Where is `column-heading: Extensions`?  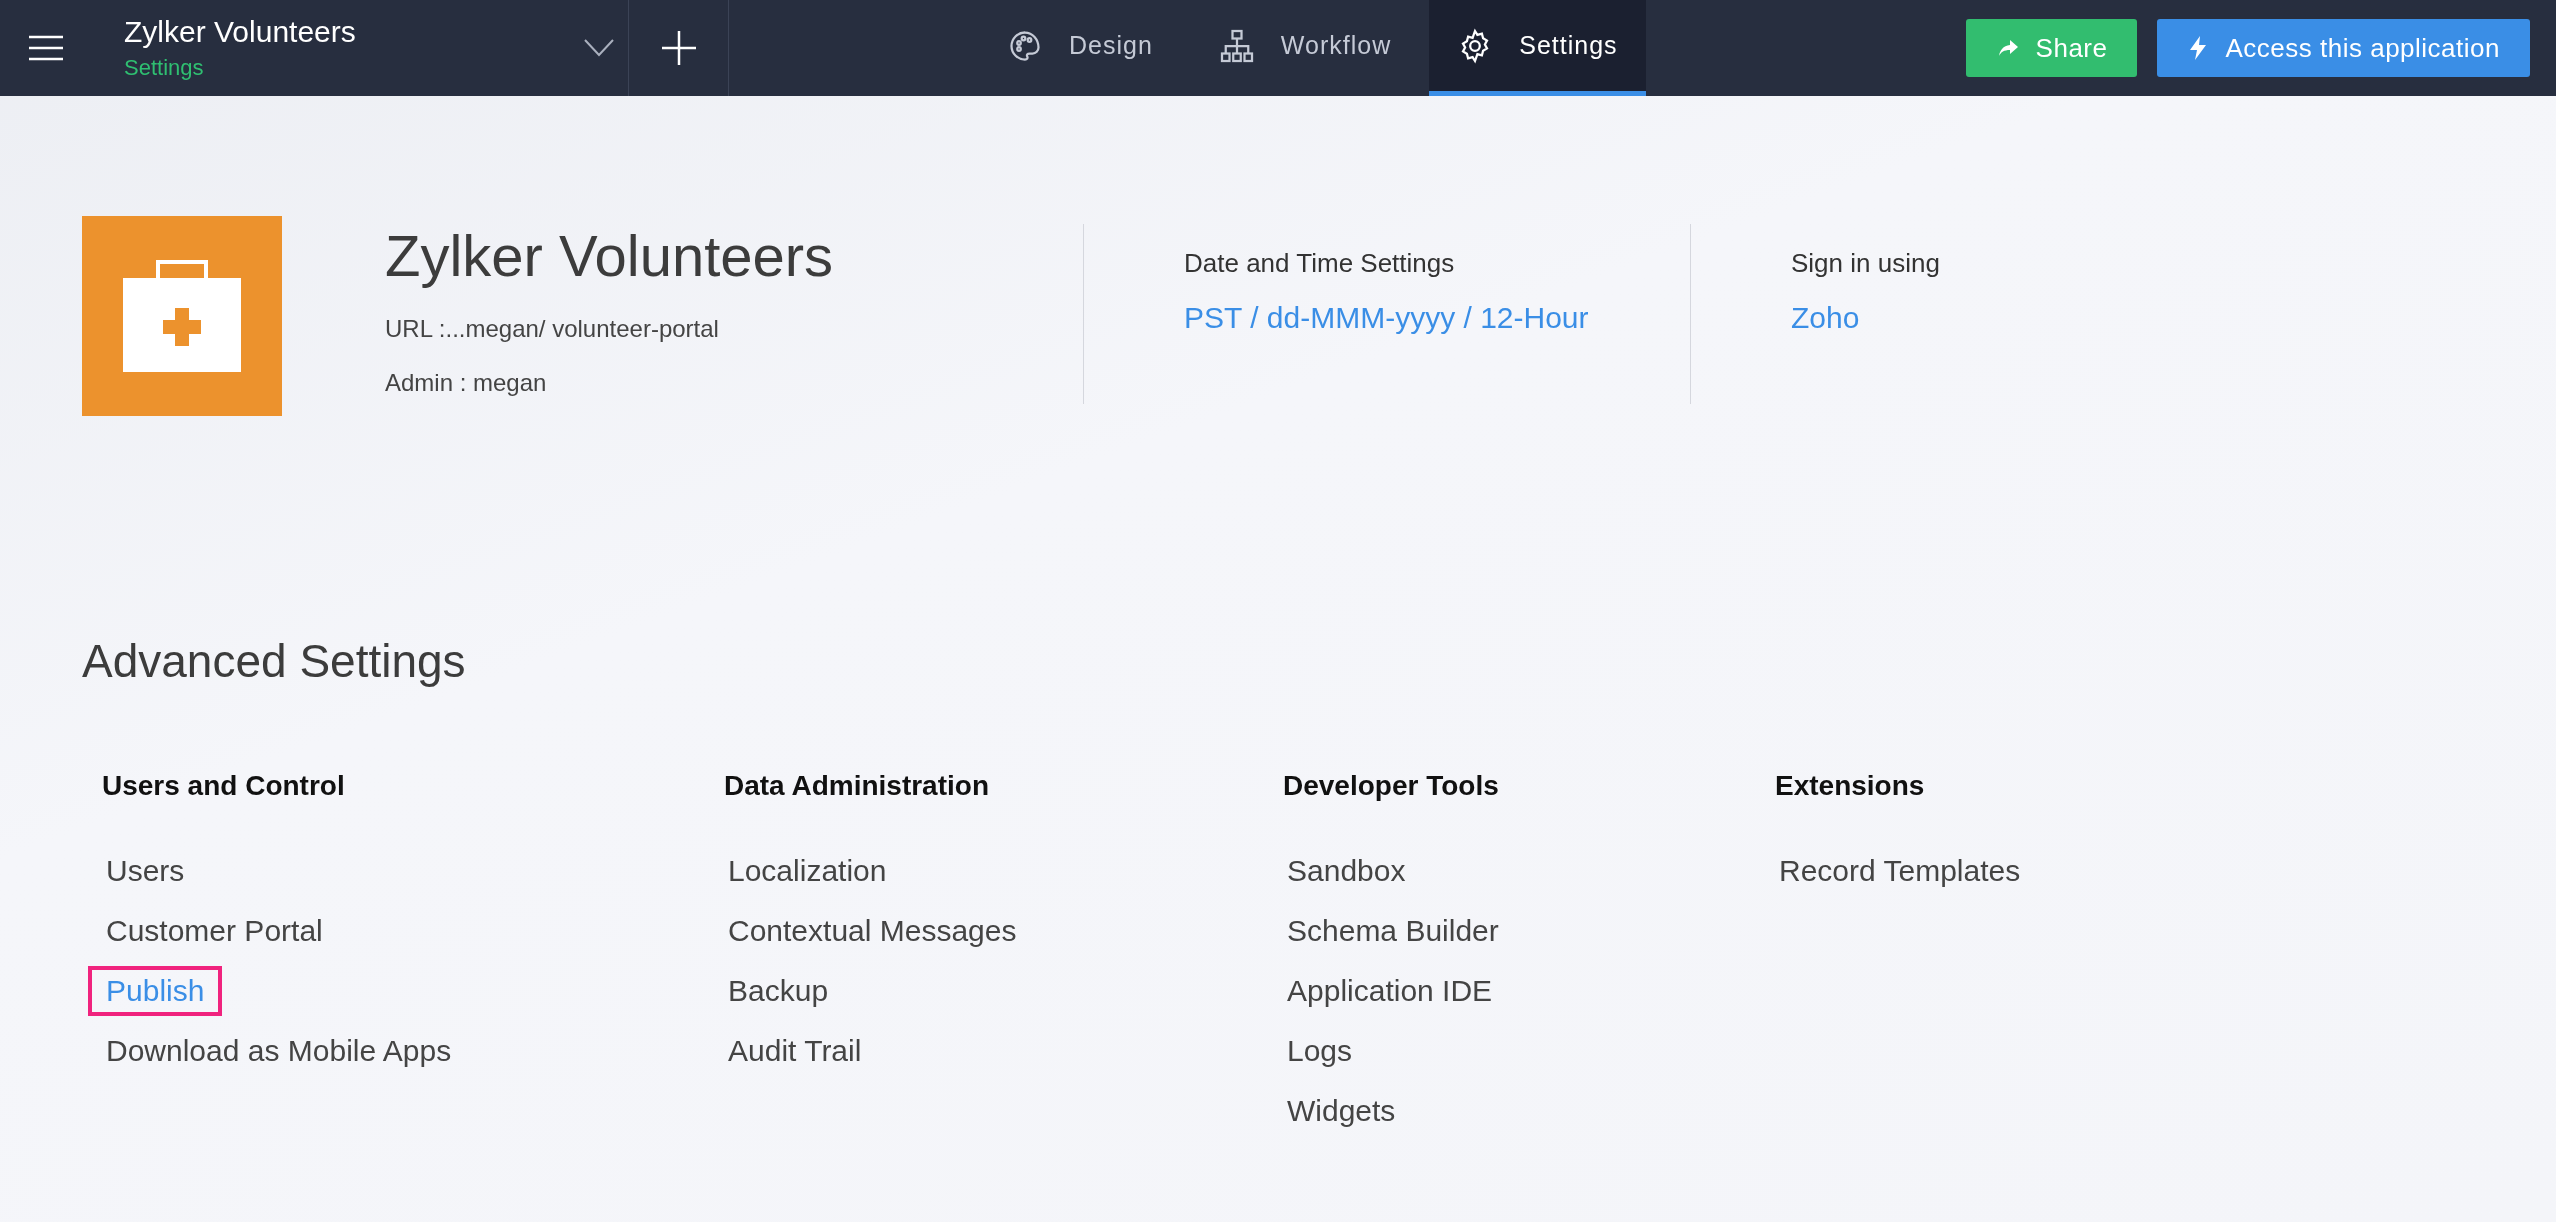
column-heading: Extensions is located at coordinates (1850, 786).